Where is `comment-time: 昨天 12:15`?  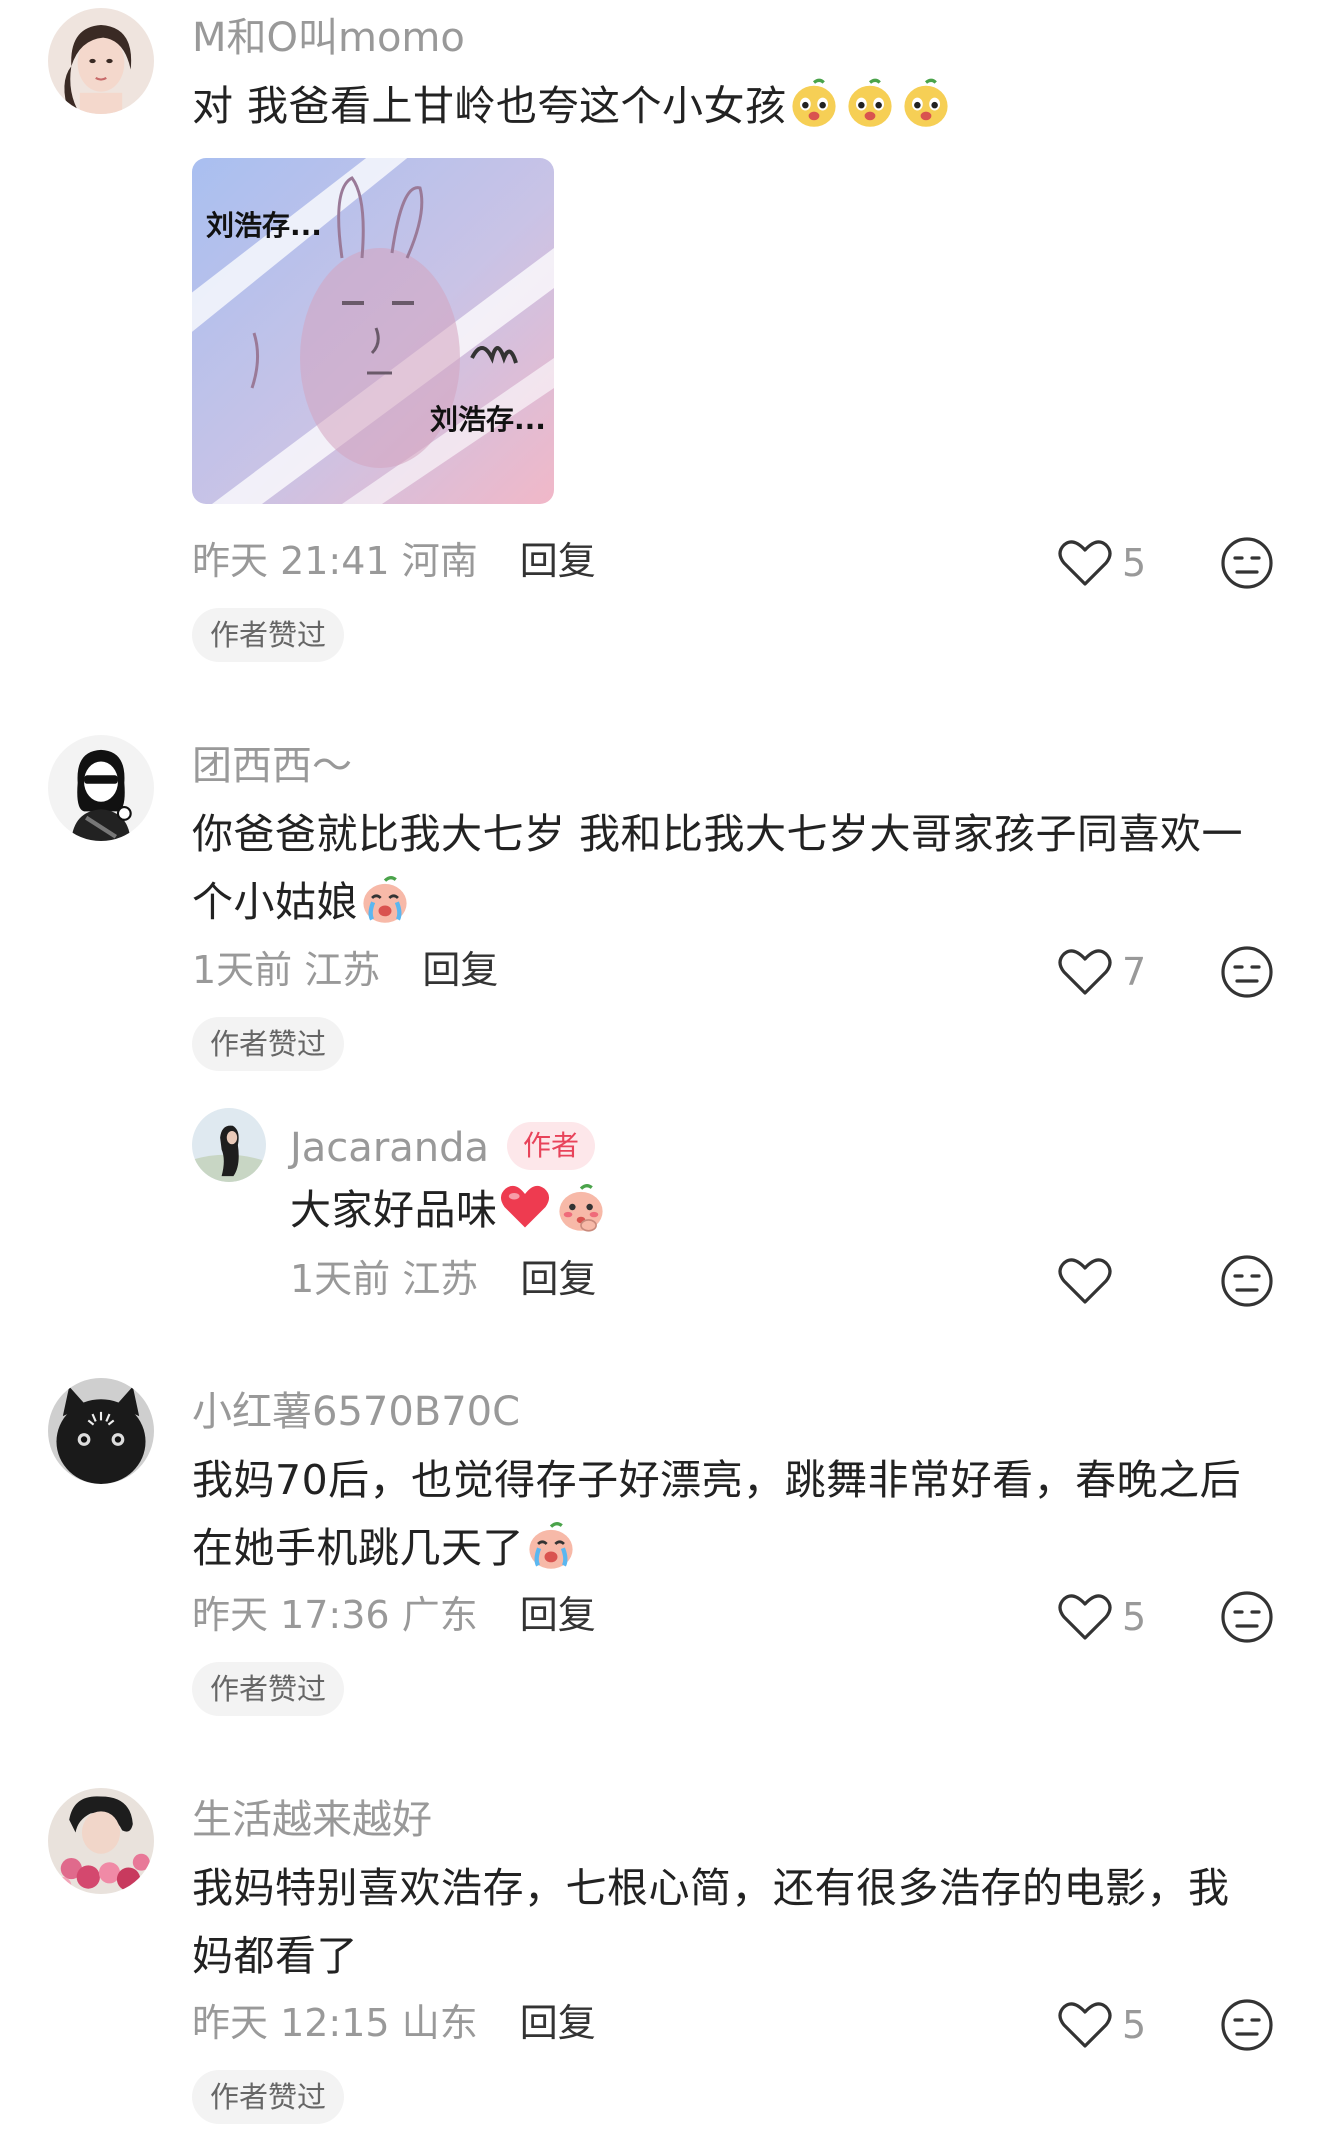 comment-time: 昨天 12:15 is located at coordinates (291, 2023).